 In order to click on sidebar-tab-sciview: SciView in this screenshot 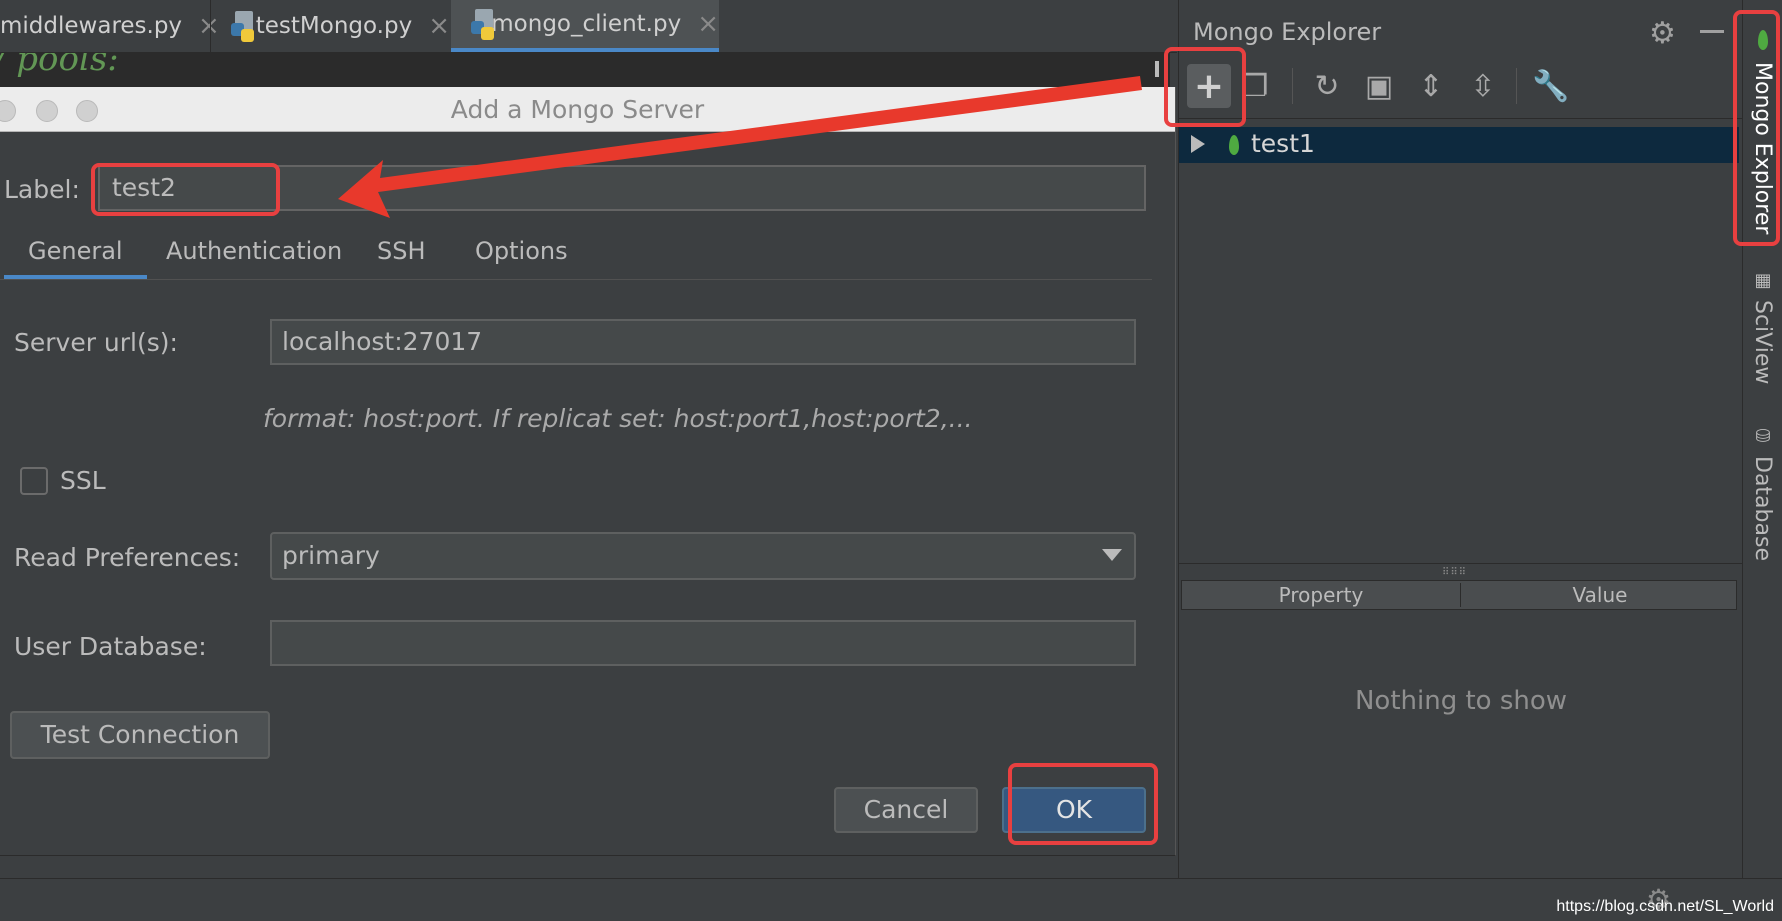, I will do `click(1762, 342)`.